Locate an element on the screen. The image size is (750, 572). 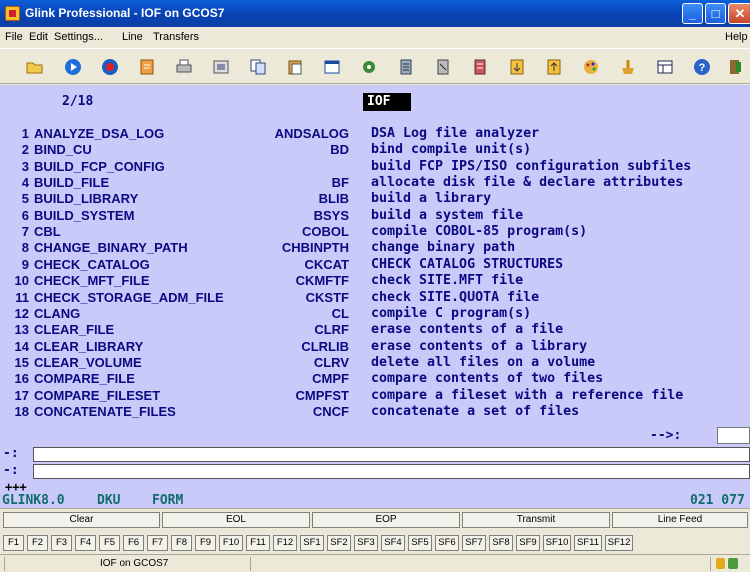
menu-line: Line is located at coordinates (132, 37).